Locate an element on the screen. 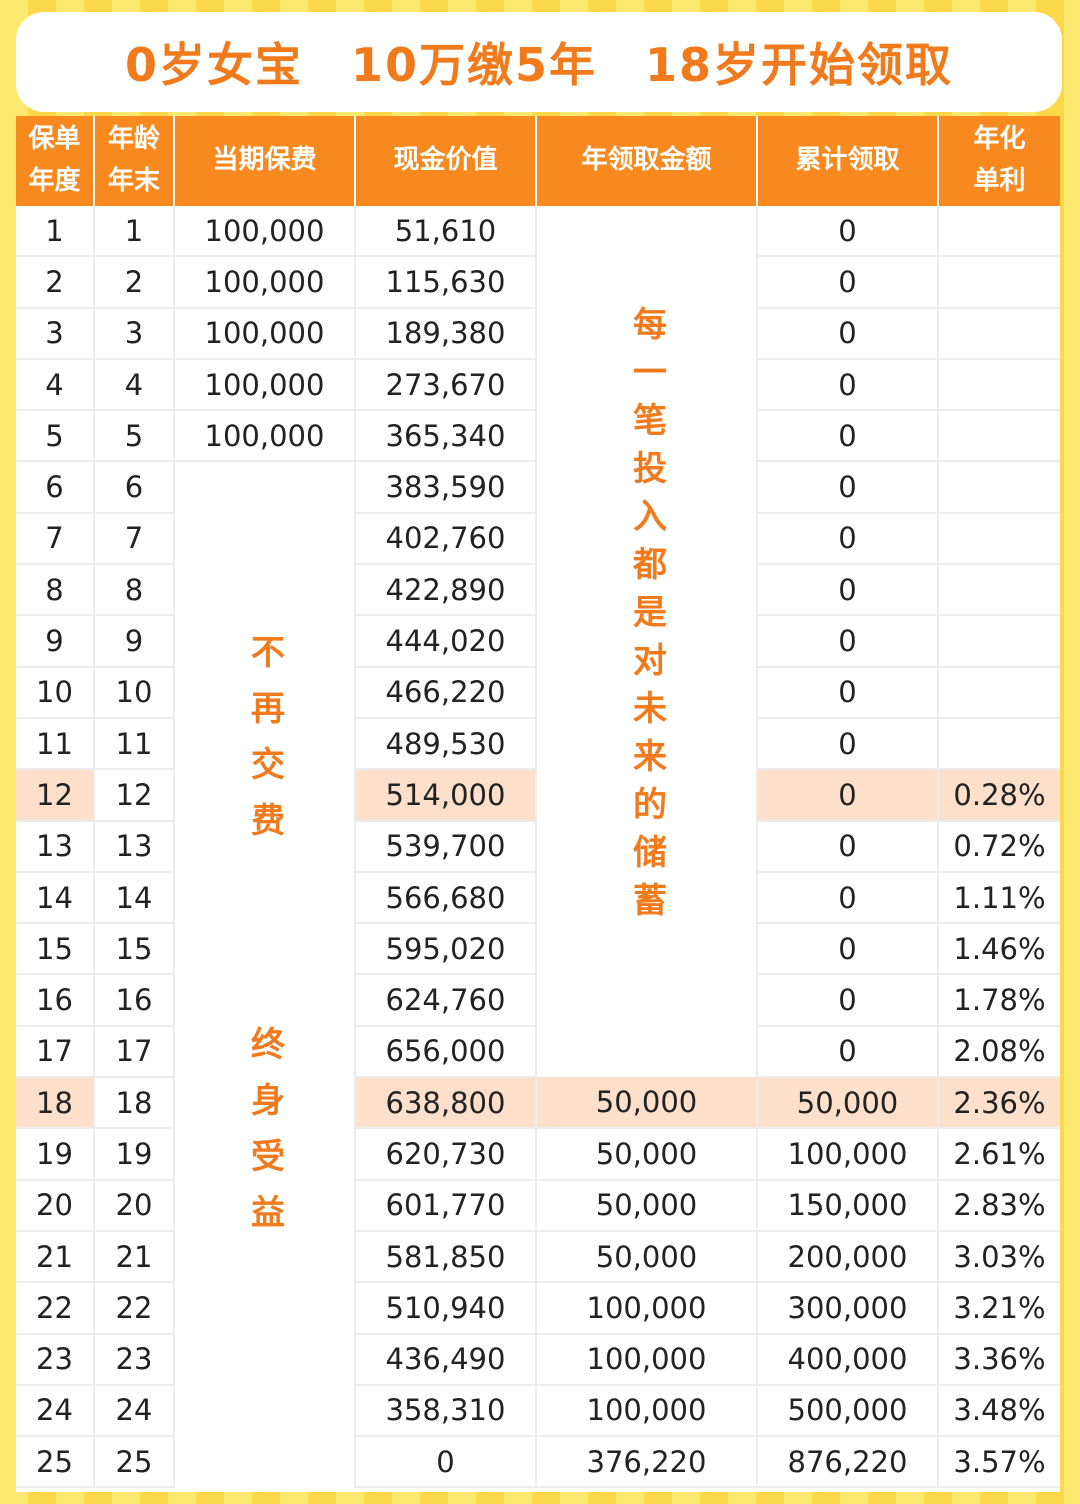  cell-age: 18 is located at coordinates (134, 1103).